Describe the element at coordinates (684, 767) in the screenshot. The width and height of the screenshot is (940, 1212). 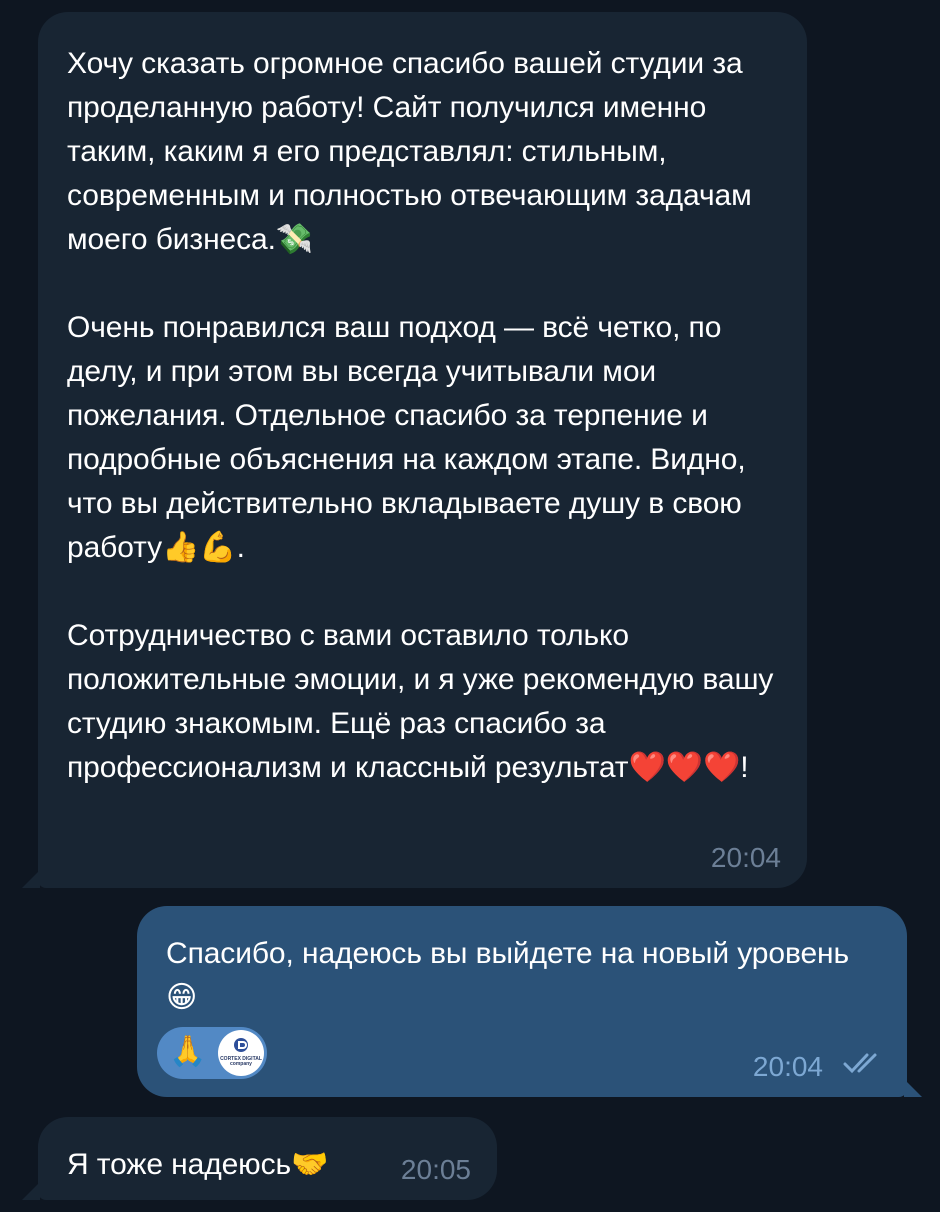
I see `red-heart-emoji: ❤️❤️❤️` at that location.